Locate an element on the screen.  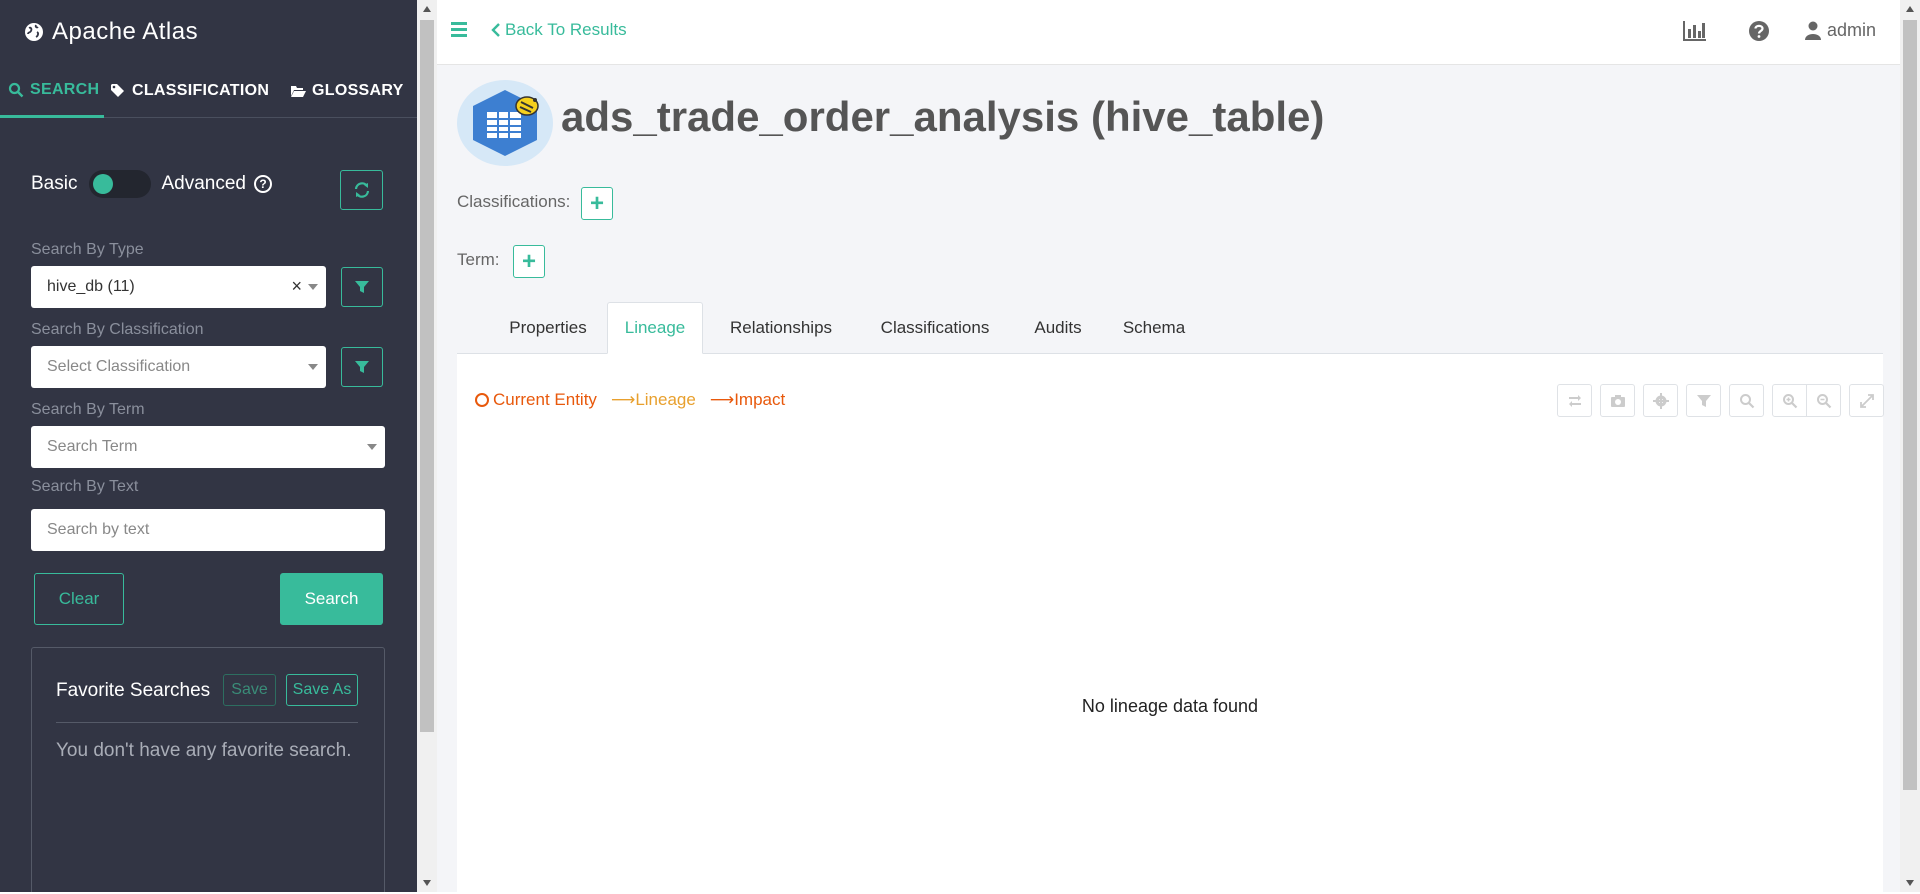
back-link-label: Back To Results is located at coordinates (566, 29).